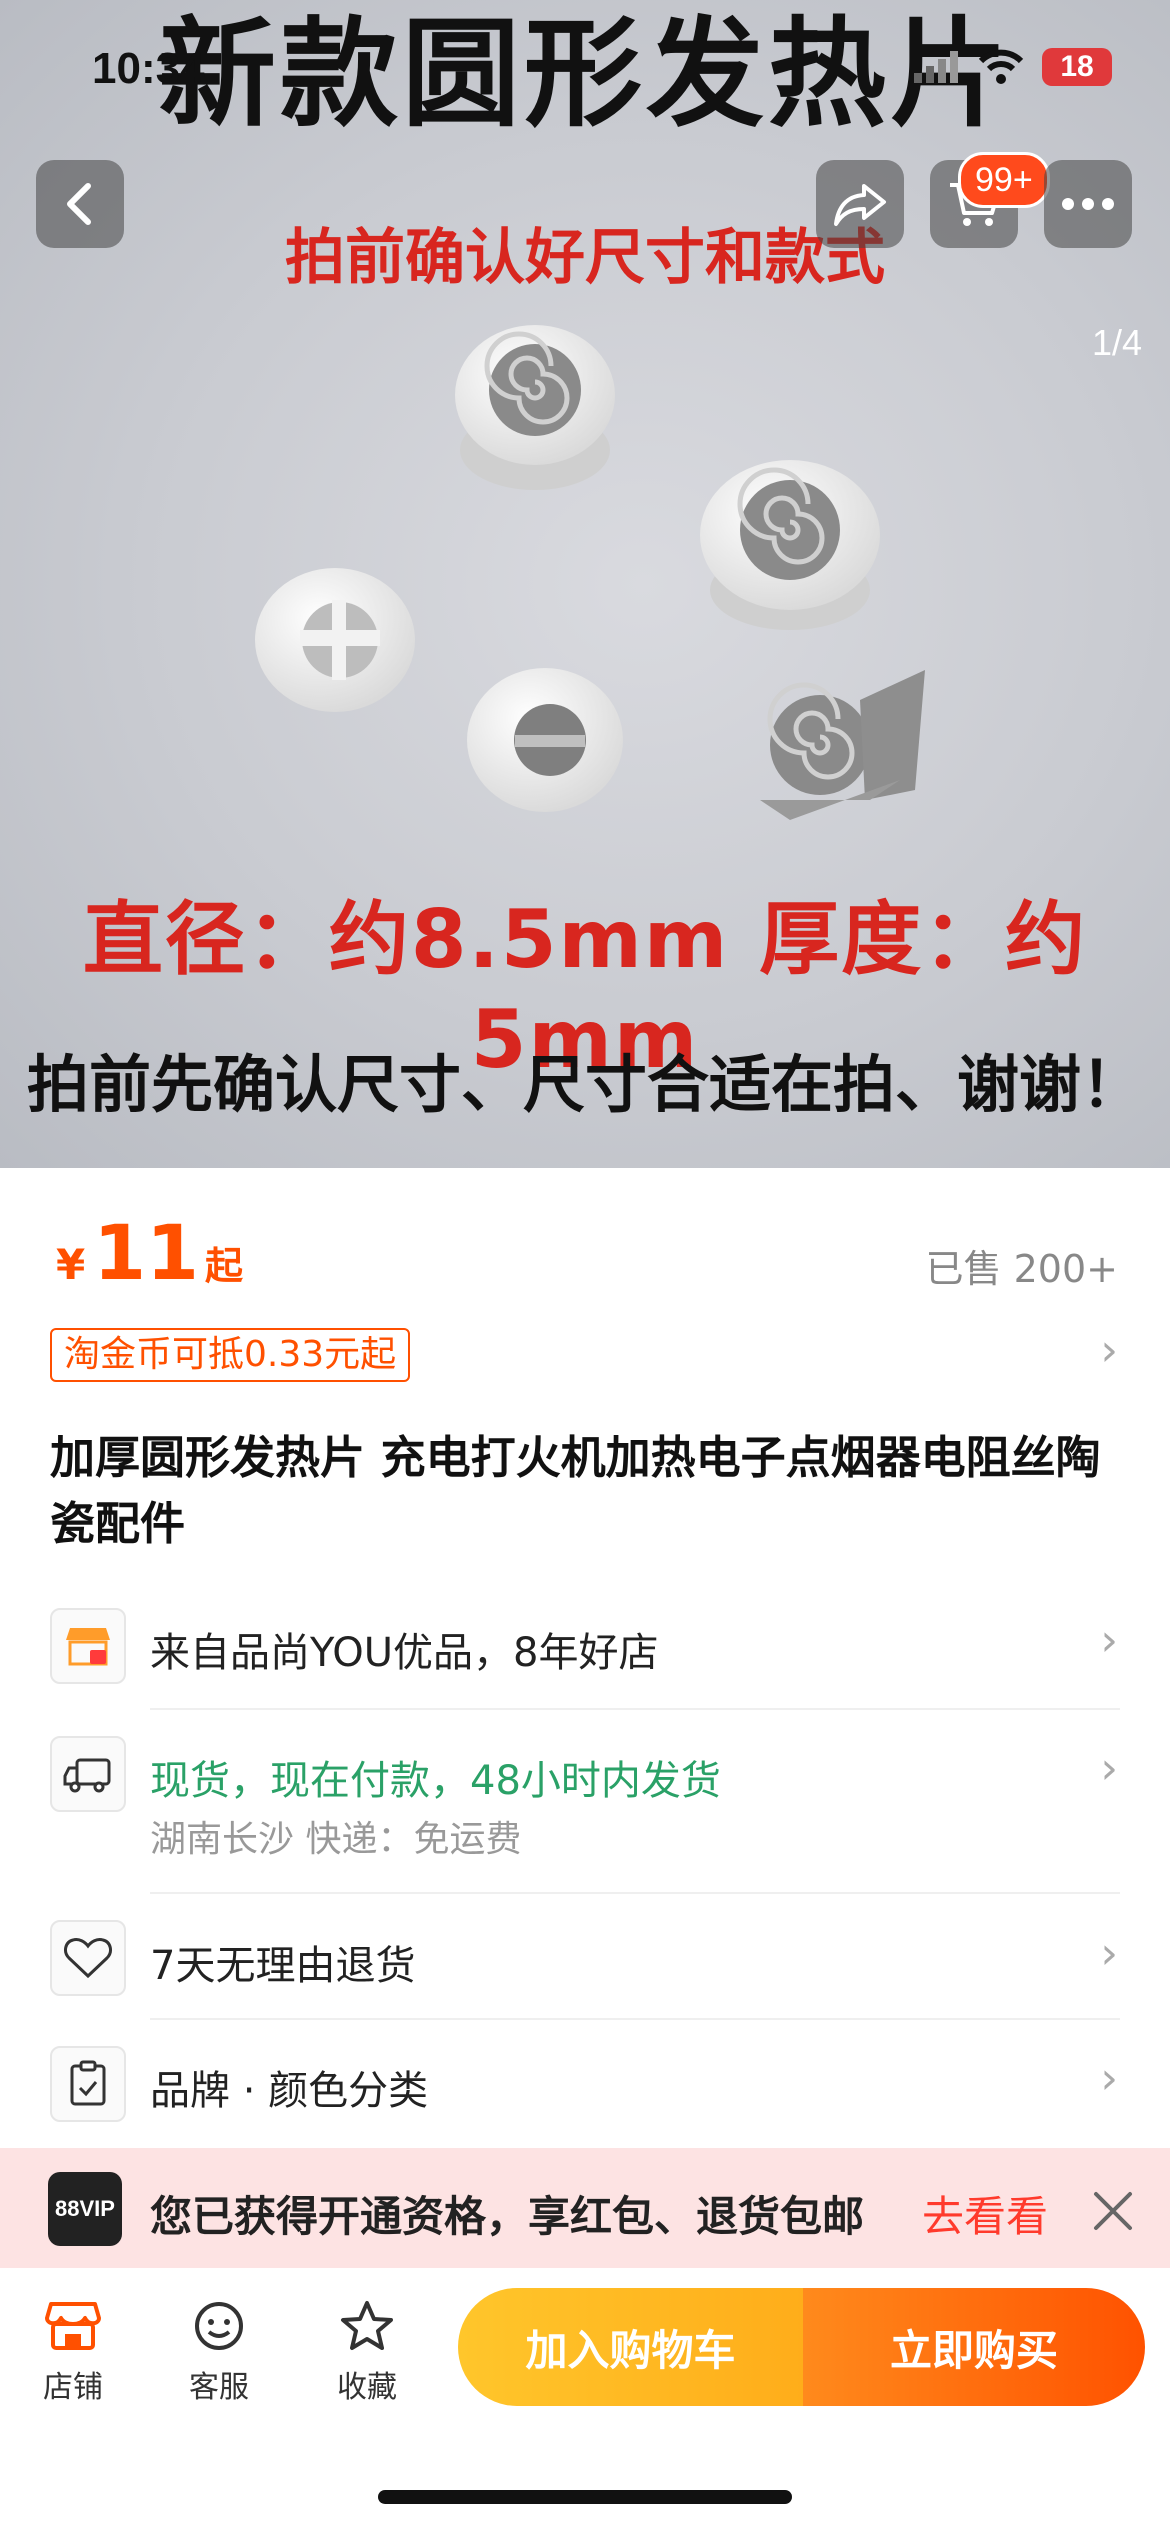  I want to click on coin-coupon-badge: 淘金币可抵0.33元起, so click(230, 1355).